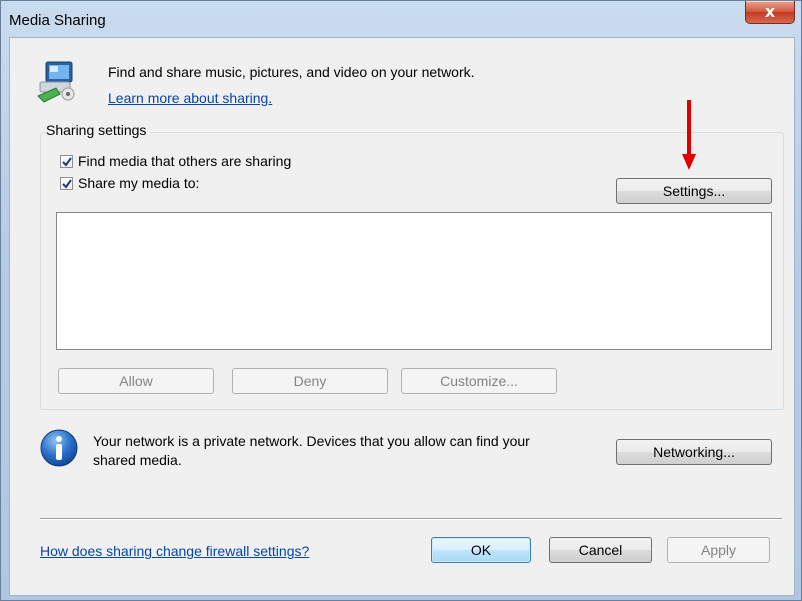  What do you see at coordinates (600, 550) in the screenshot?
I see `cancel-button: Cancel` at bounding box center [600, 550].